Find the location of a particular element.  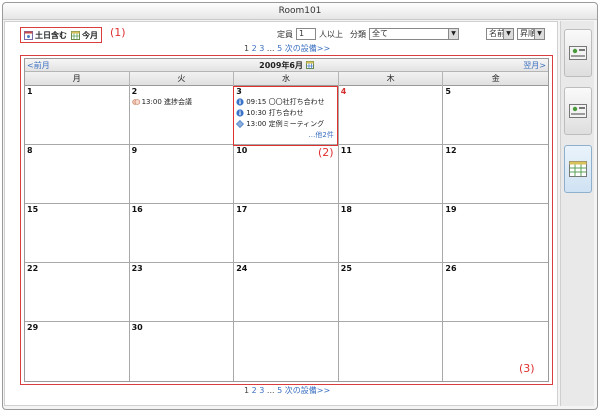

weekday-header: 月 火 水 木 金 is located at coordinates (286, 79).